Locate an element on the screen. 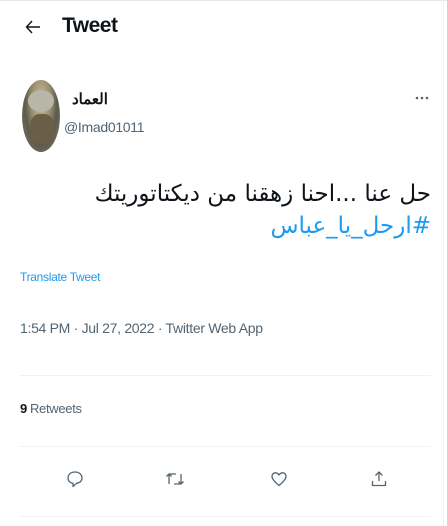 The width and height of the screenshot is (447, 526). display-name: العماد is located at coordinates (90, 99).